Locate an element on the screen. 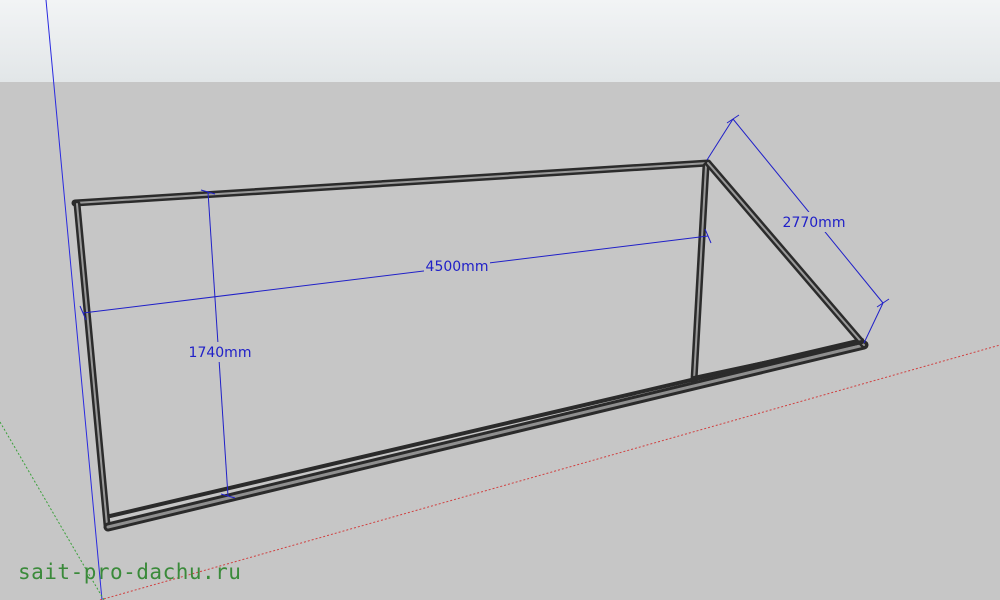  dimension-2770: 2770mm is located at coordinates (798, 229).